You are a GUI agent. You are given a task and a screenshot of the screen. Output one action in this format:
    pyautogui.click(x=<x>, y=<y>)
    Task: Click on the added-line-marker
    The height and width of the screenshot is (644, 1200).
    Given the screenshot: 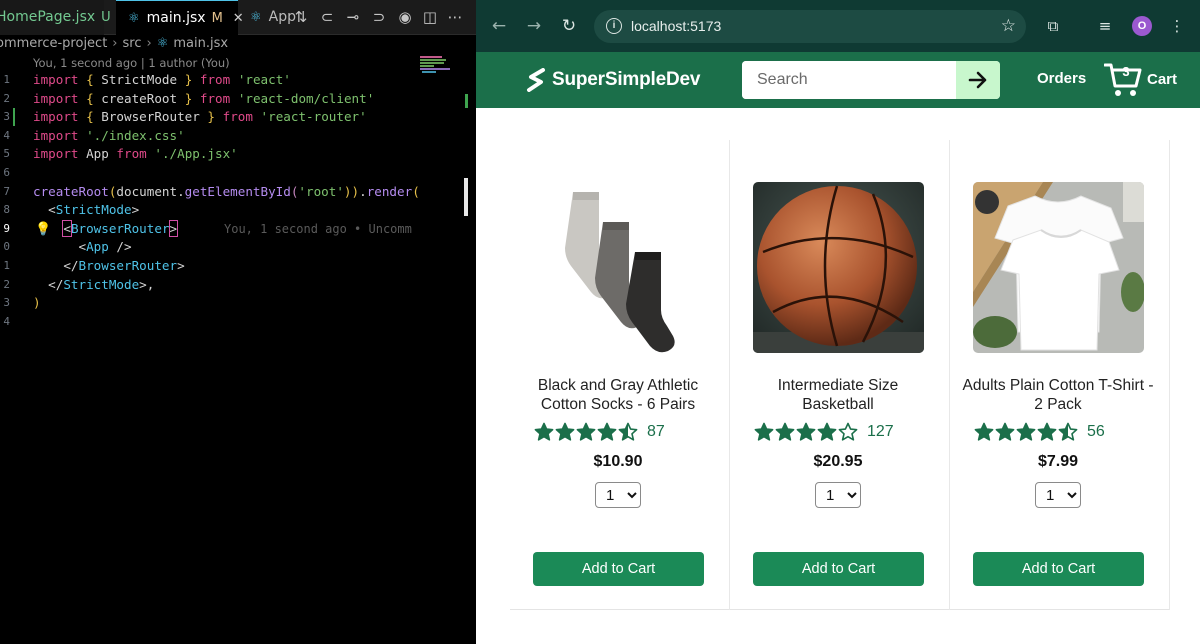 What is the action you would take?
    pyautogui.click(x=14, y=117)
    